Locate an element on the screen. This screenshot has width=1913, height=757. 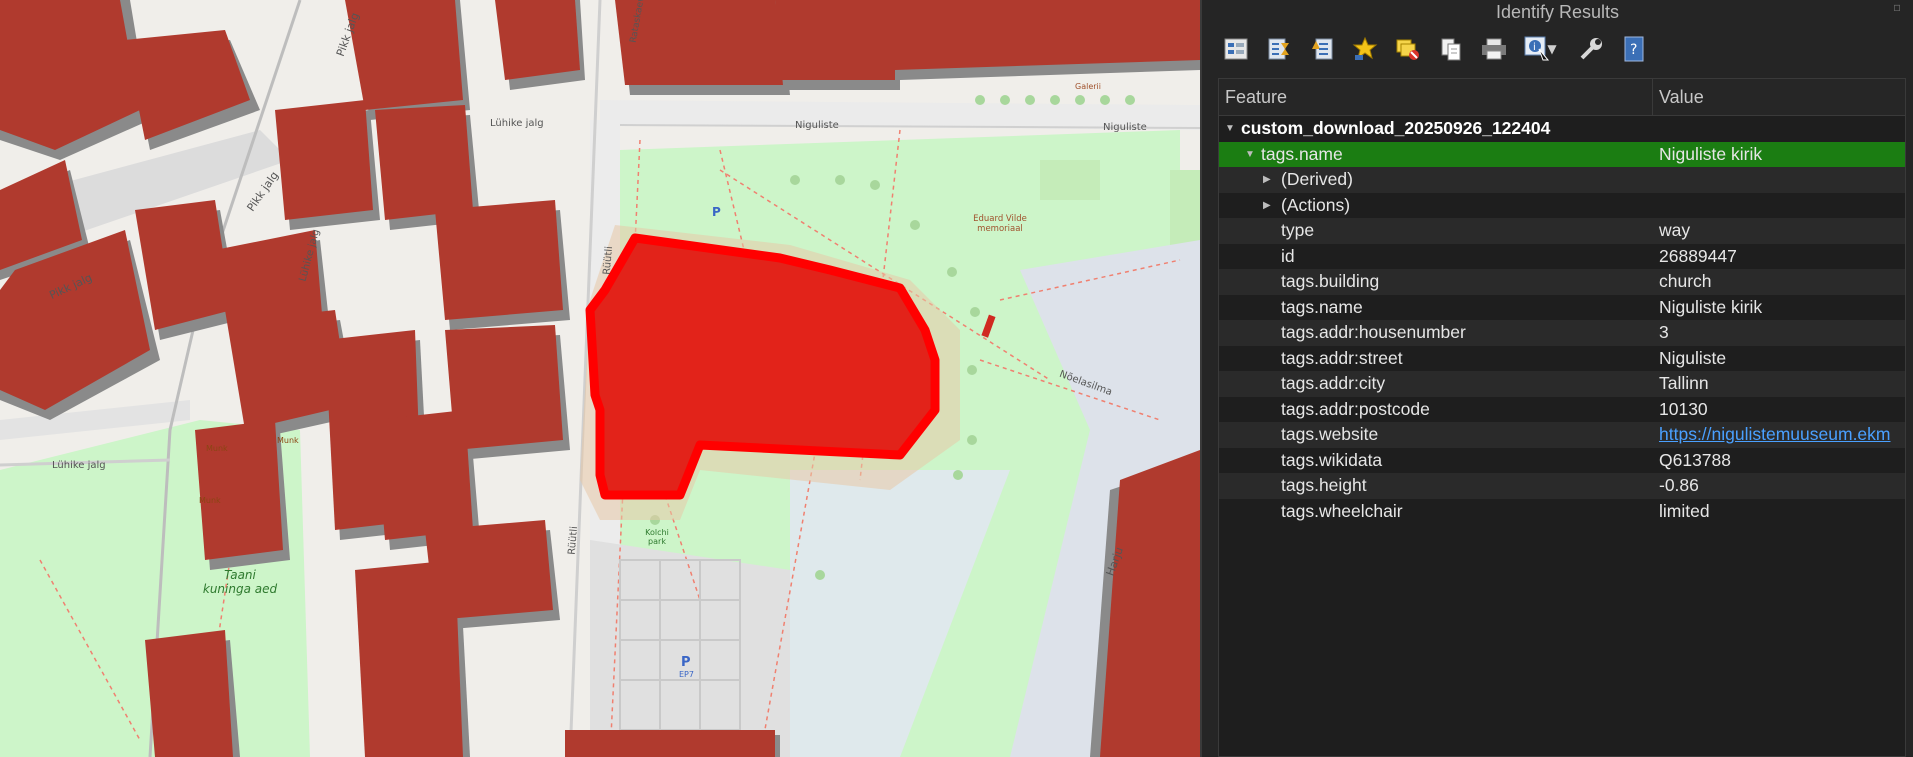
clear-results-icon is located at coordinates (1408, 49).